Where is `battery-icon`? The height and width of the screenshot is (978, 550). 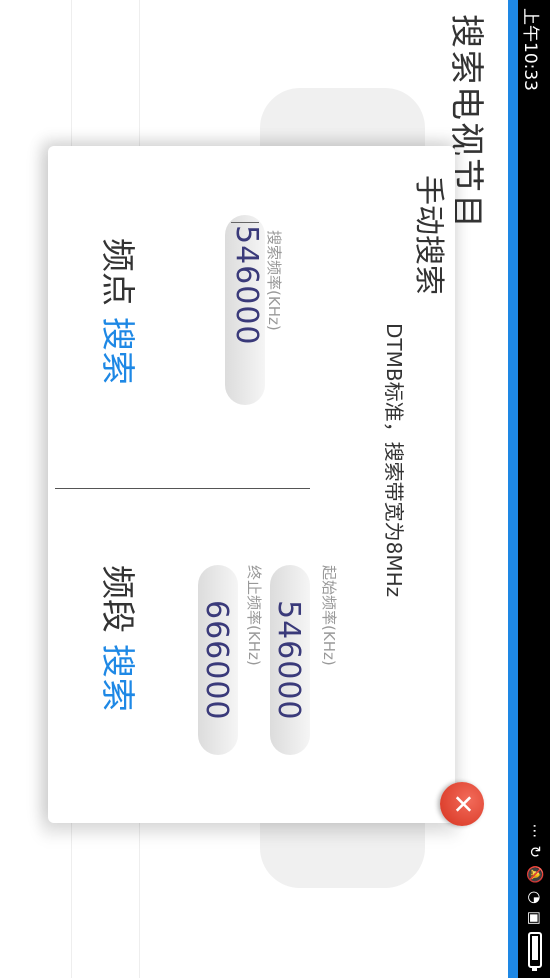 battery-icon is located at coordinates (535, 950).